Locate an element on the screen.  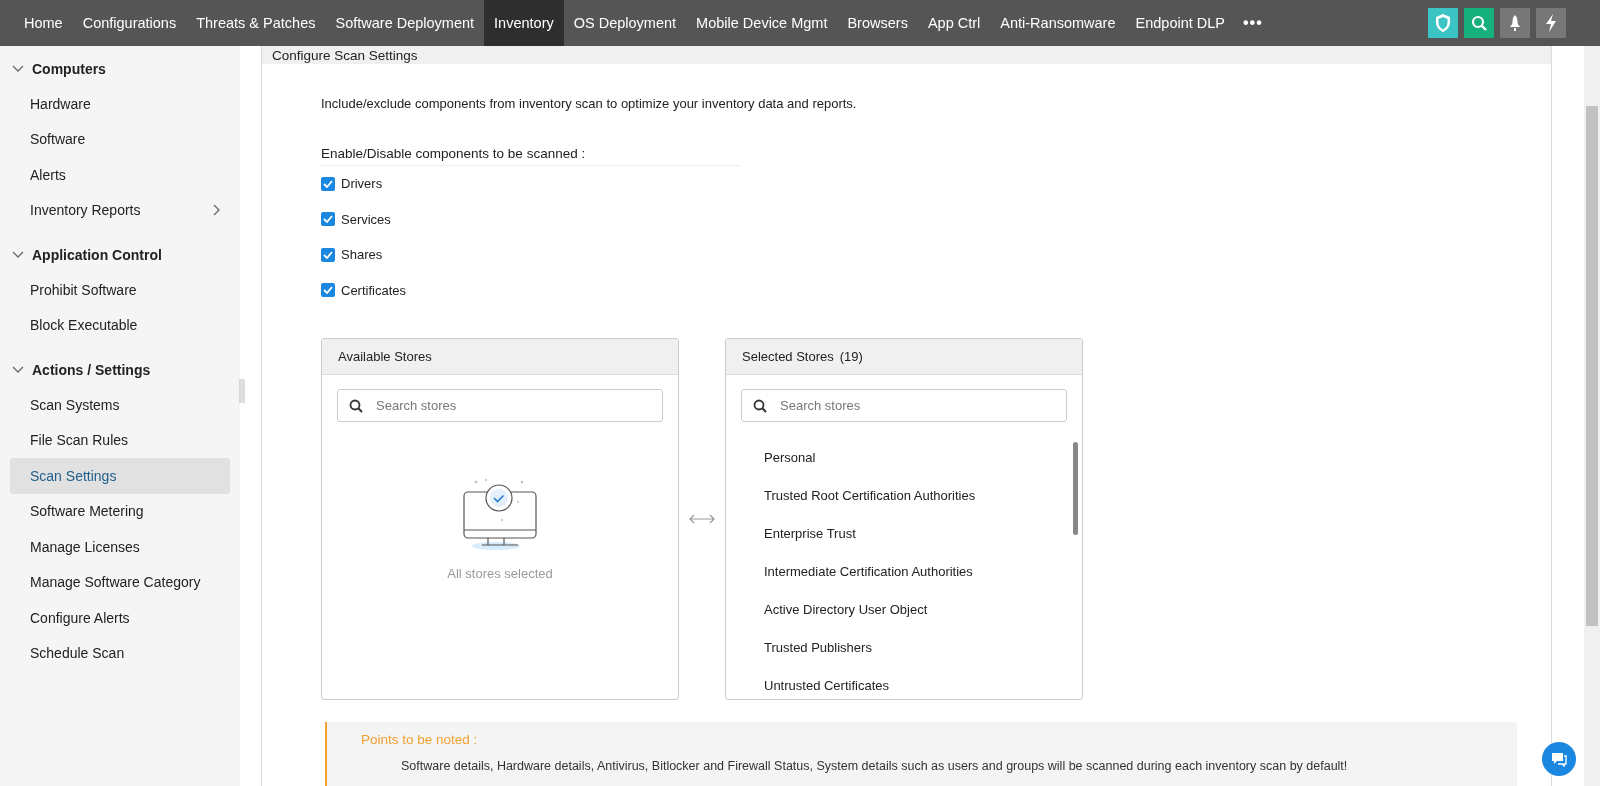
sidebar-item: Alerts is located at coordinates (120, 175).